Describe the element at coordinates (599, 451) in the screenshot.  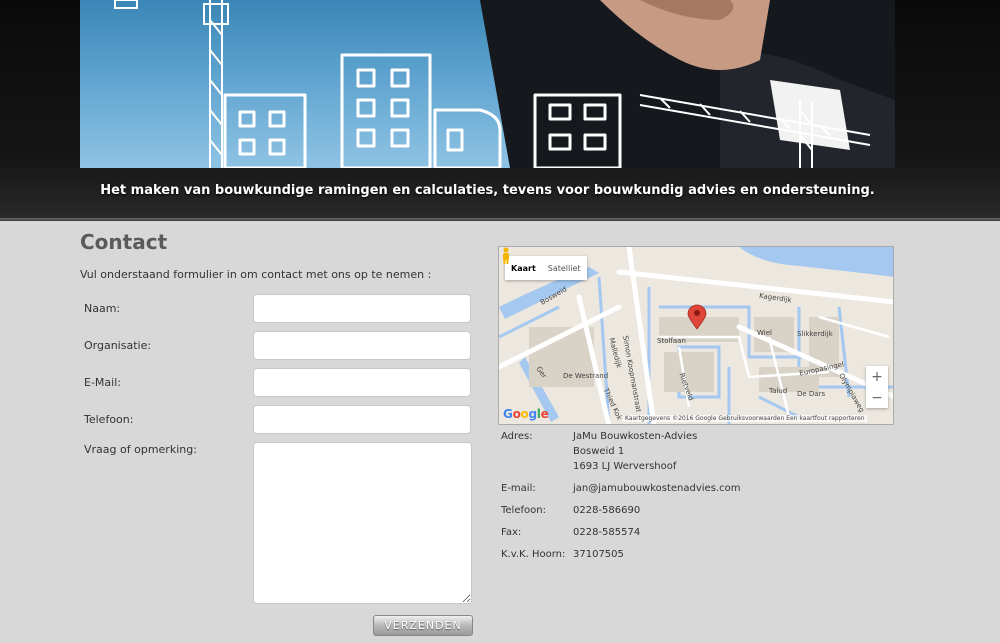
I see `address-street: Bosweid 1` at that location.